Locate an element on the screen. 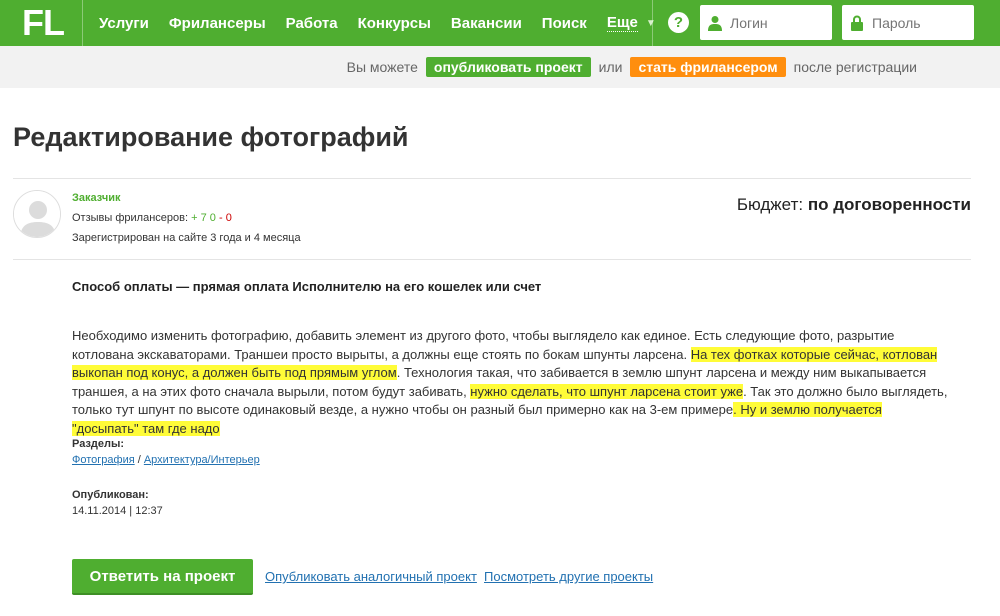 This screenshot has height=616, width=1000. page-title: Редактирование фотографий is located at coordinates (211, 137).